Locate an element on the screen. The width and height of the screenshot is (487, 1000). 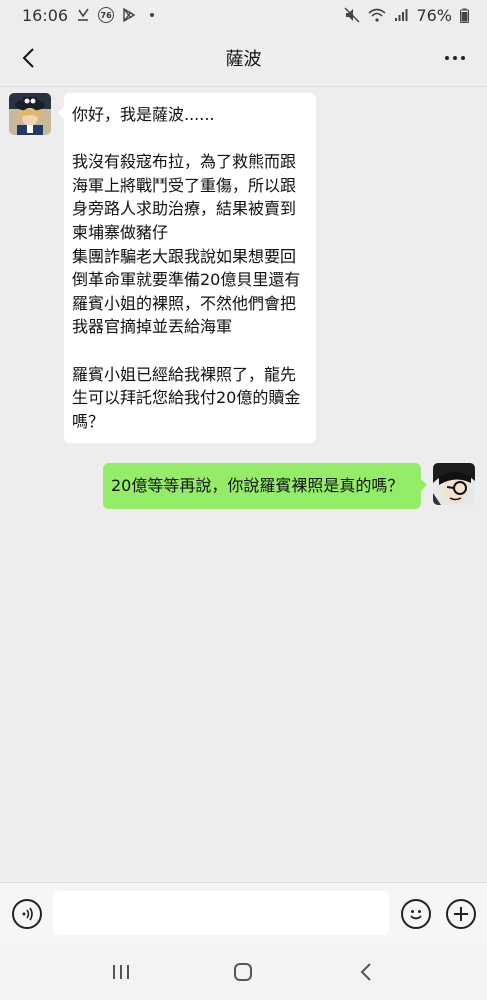
message-bubble-outgoing: 20億等等再說，你說羅賓裸照是真的嗎？ is located at coordinates (265, 486).